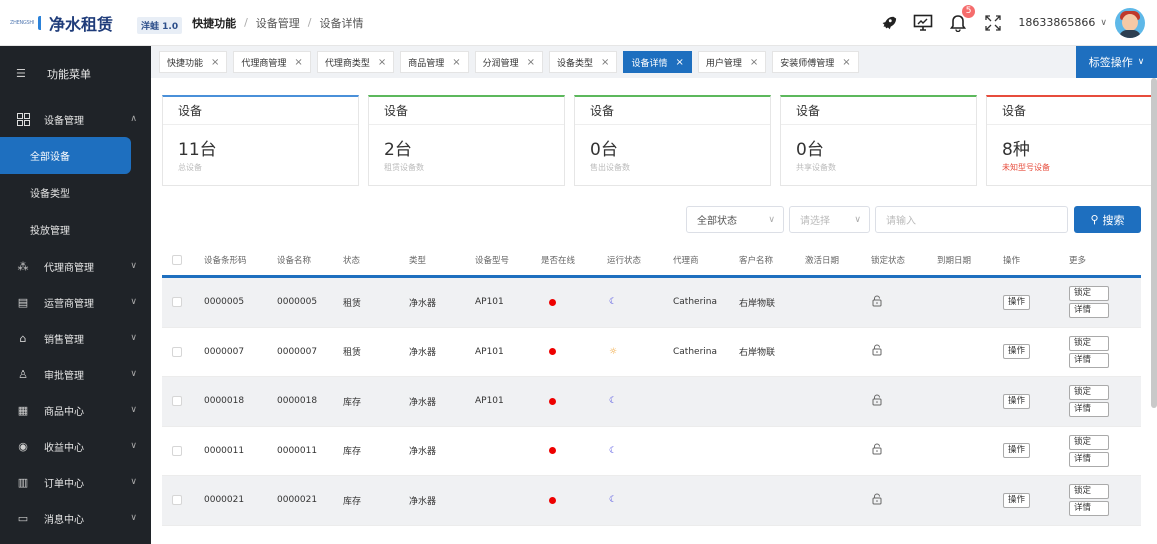 The height and width of the screenshot is (544, 1157). I want to click on table-row: 0000018 0000018 库存 净水器 AP101 ☾ 操作 锁定 详情, so click(651, 402).